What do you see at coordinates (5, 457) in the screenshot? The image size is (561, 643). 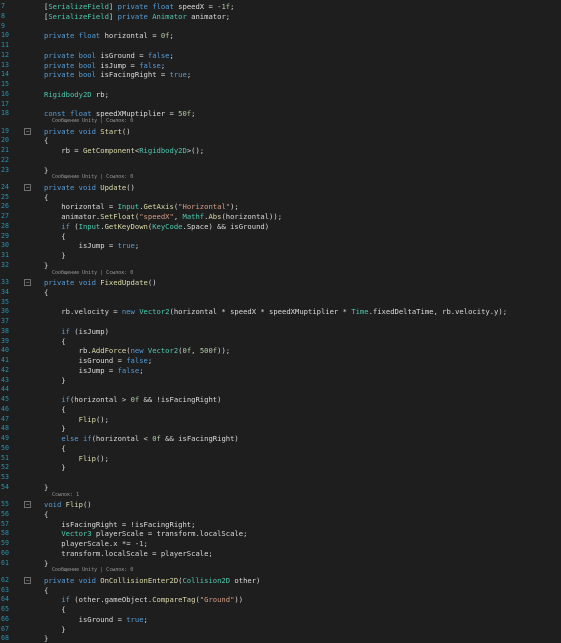 I see `line-number: 51` at bounding box center [5, 457].